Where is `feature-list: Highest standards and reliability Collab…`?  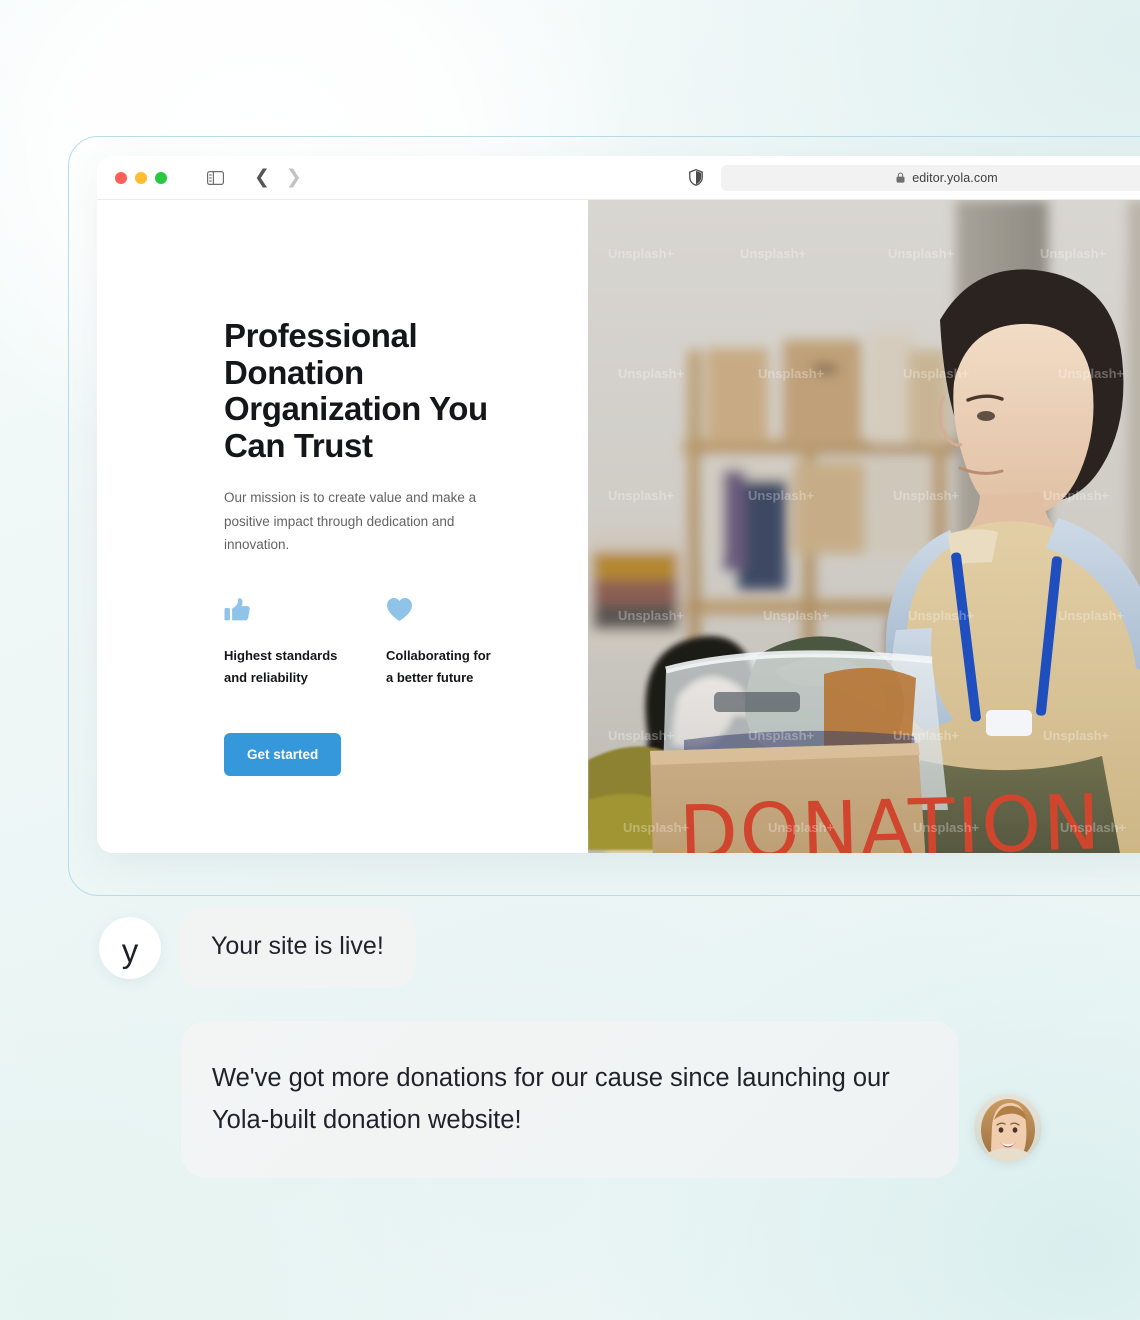
feature-list: Highest standards and reliability Collab… is located at coordinates (406, 643).